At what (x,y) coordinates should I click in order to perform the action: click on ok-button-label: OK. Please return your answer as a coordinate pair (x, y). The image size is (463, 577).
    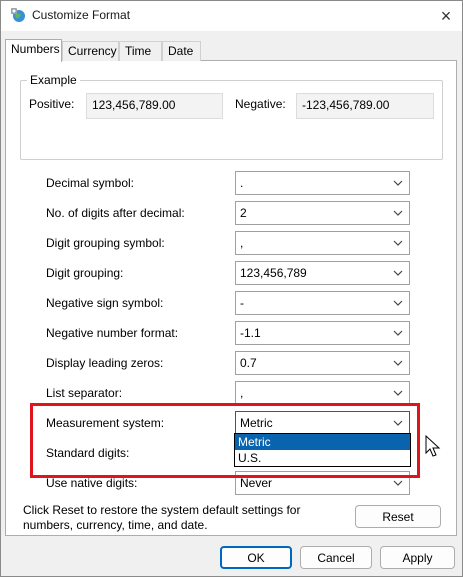
    Looking at the image, I should click on (256, 557).